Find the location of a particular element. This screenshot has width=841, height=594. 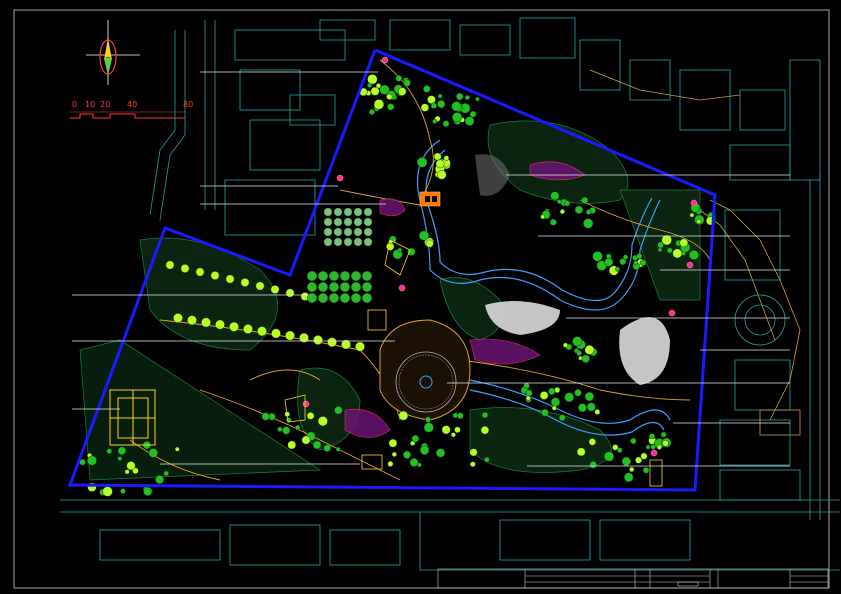

scale-label-10: 10 is located at coordinates (90, 104).